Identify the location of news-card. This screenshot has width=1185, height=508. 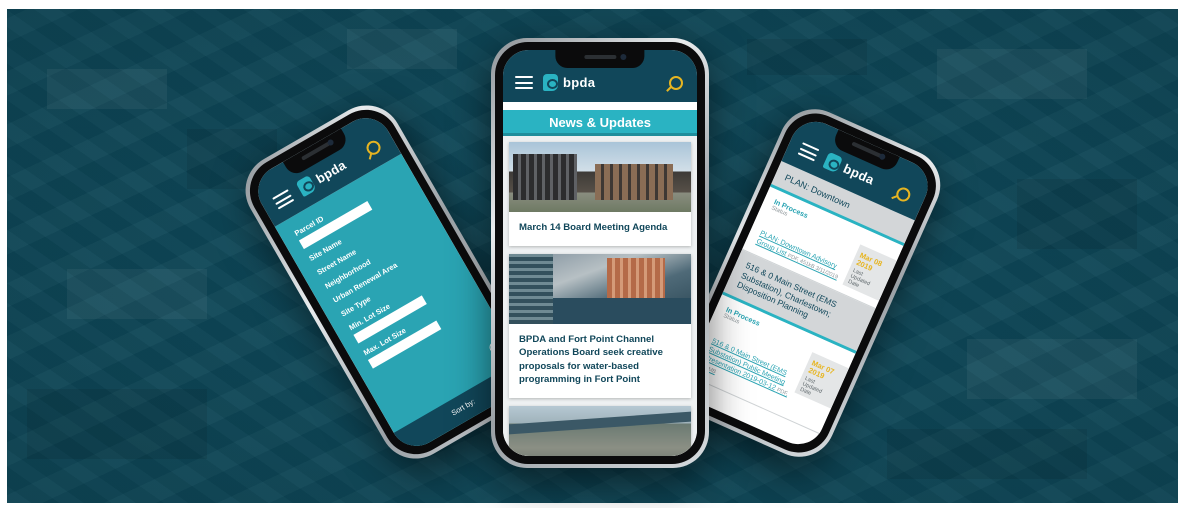
(600, 431).